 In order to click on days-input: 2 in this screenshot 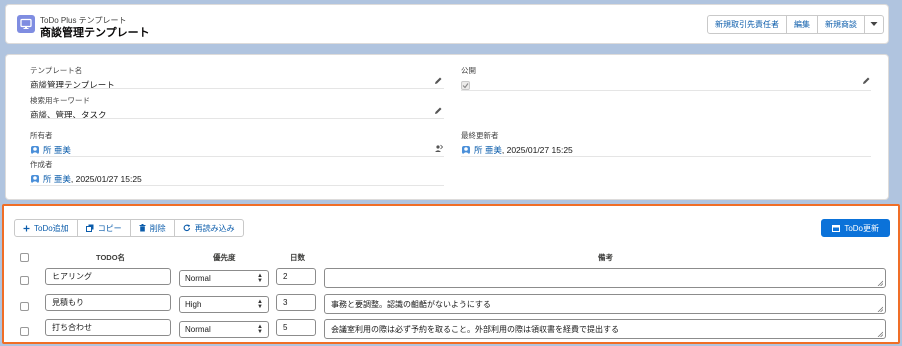, I will do `click(296, 276)`.